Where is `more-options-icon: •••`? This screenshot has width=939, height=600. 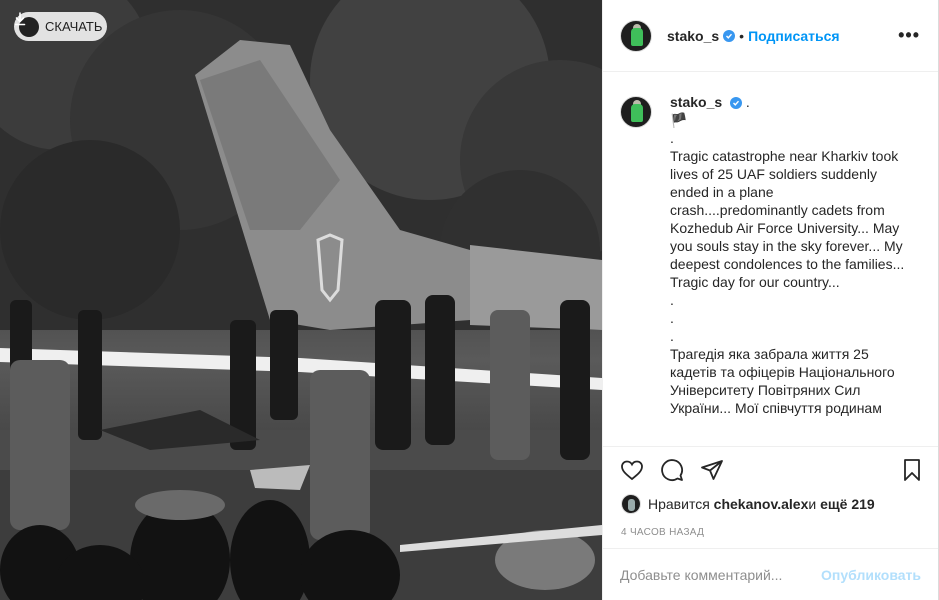
more-options-icon: ••• is located at coordinates (909, 35).